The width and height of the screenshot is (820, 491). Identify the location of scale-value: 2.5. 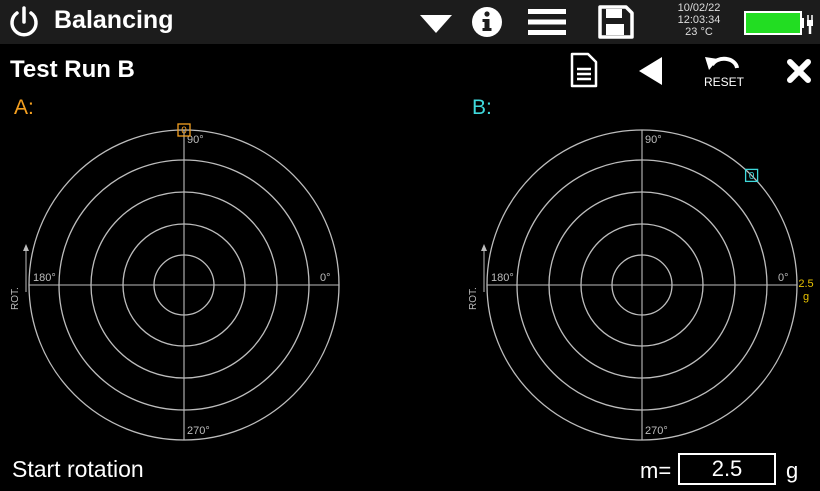
(806, 284).